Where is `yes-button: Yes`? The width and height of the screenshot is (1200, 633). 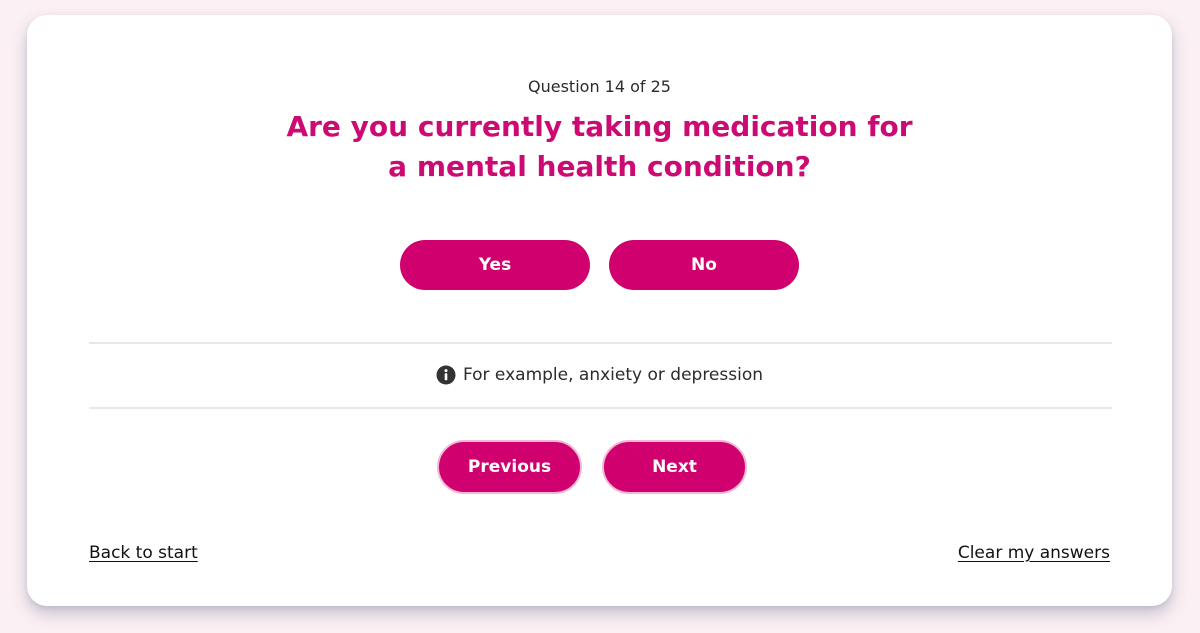 yes-button: Yes is located at coordinates (495, 265).